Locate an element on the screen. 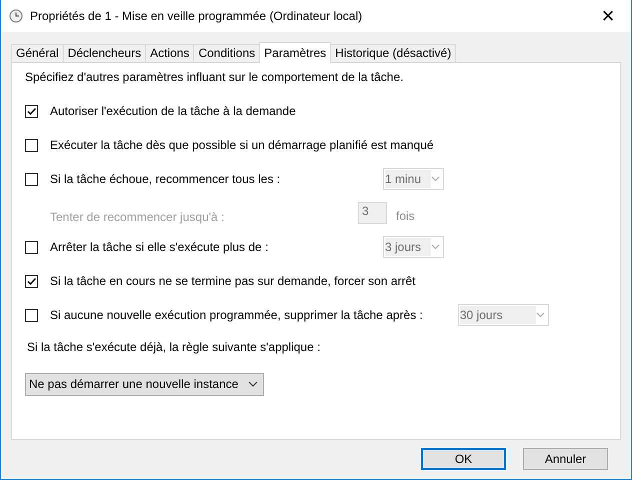 This screenshot has width=632, height=480. tab: Historique (désactivé) is located at coordinates (393, 53).